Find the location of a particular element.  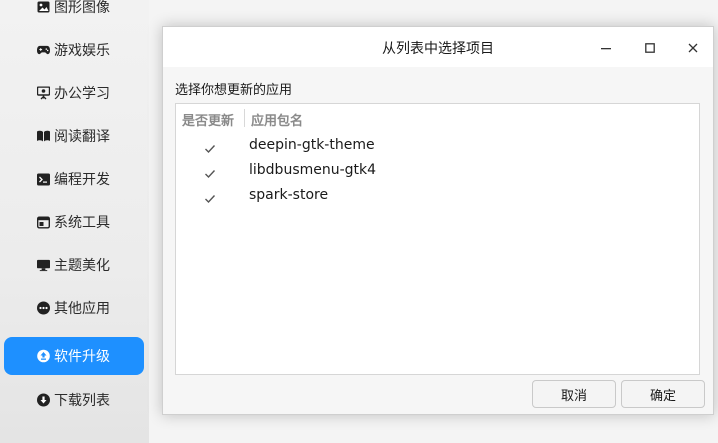

column-divider is located at coordinates (244, 118).